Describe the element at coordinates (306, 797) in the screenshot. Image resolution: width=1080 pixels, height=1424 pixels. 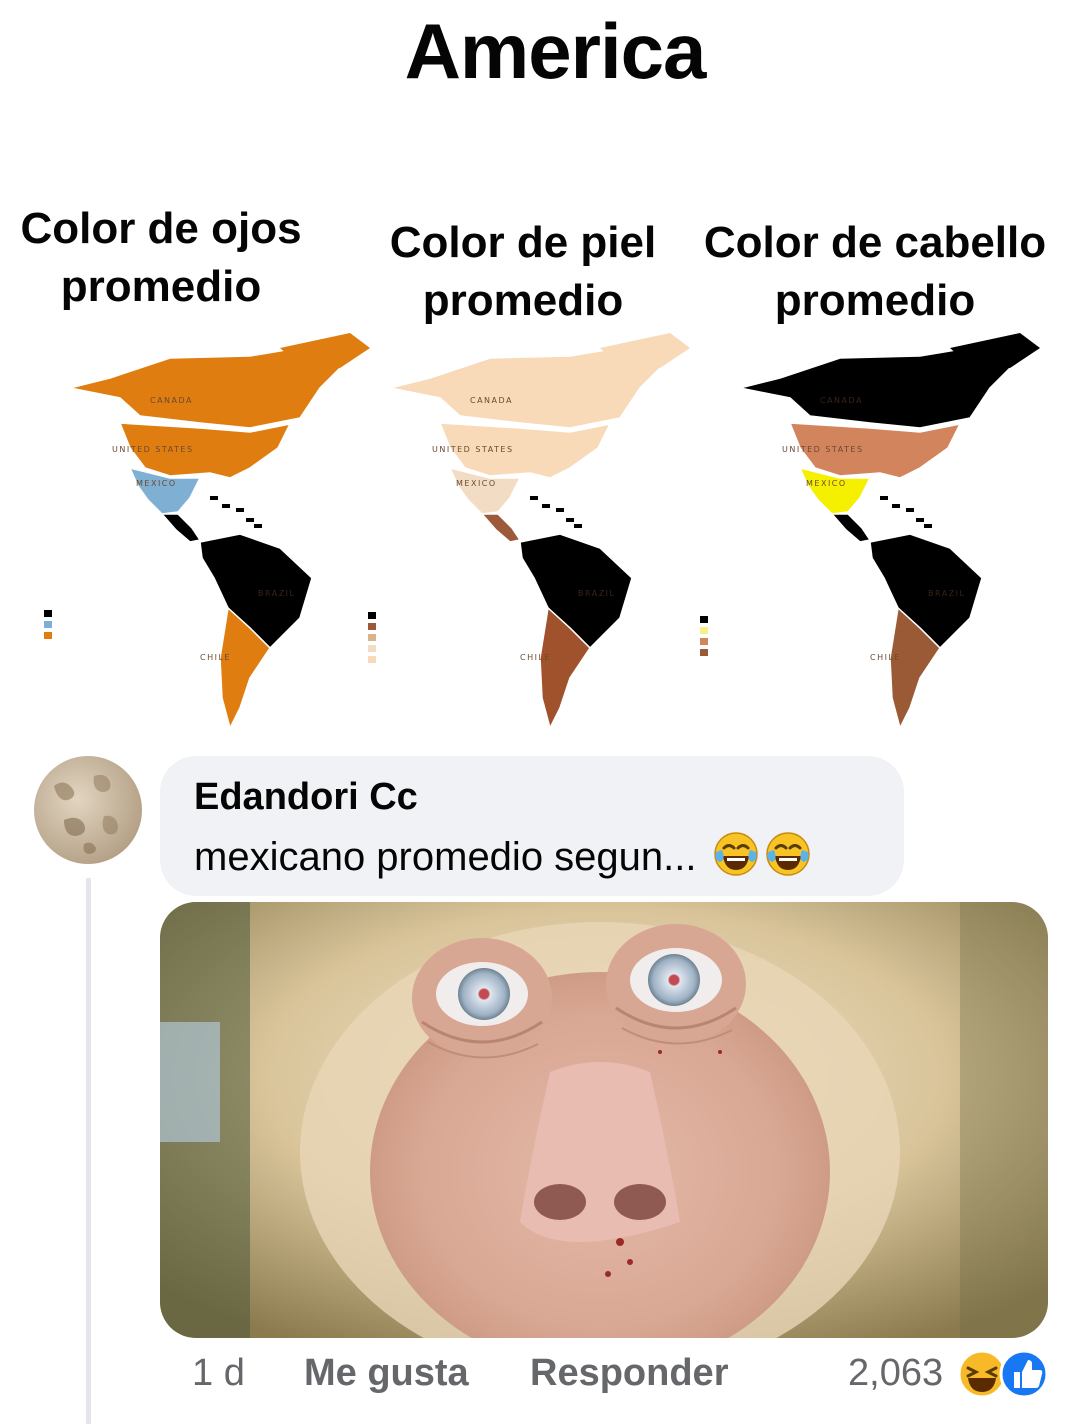
I see `comment-author: Edandori Cc` at that location.